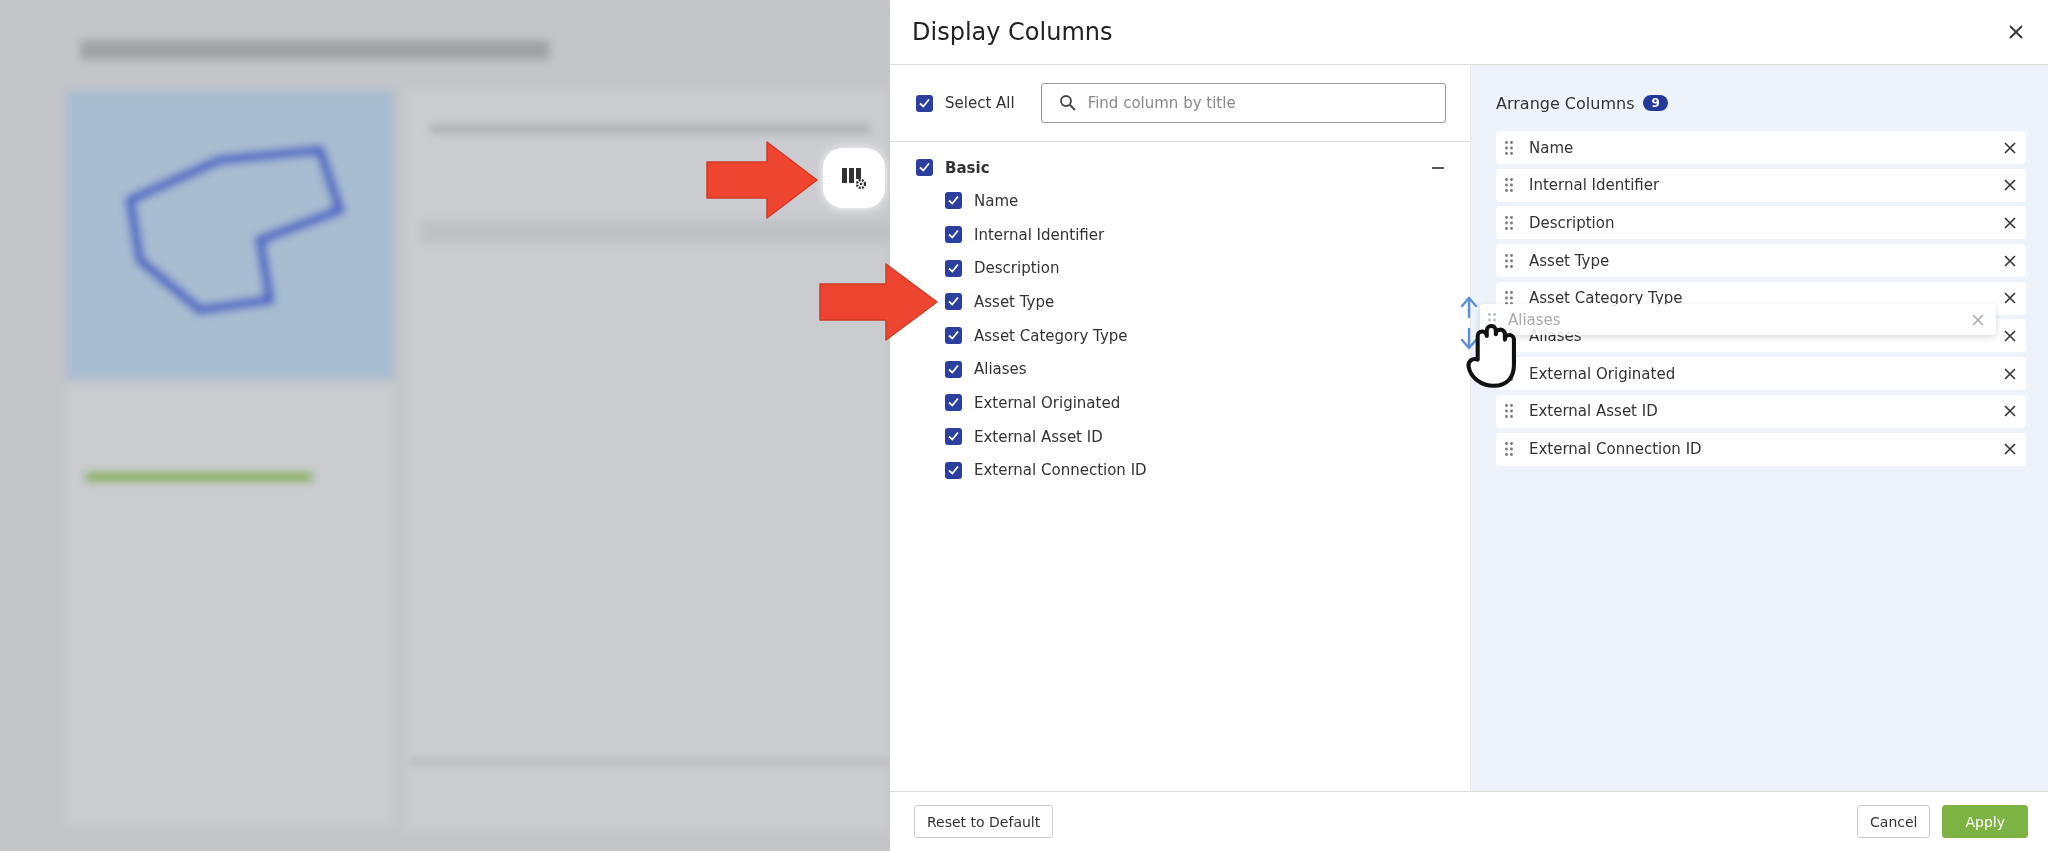  Describe the element at coordinates (1655, 103) in the screenshot. I see `count-badge: 9` at that location.